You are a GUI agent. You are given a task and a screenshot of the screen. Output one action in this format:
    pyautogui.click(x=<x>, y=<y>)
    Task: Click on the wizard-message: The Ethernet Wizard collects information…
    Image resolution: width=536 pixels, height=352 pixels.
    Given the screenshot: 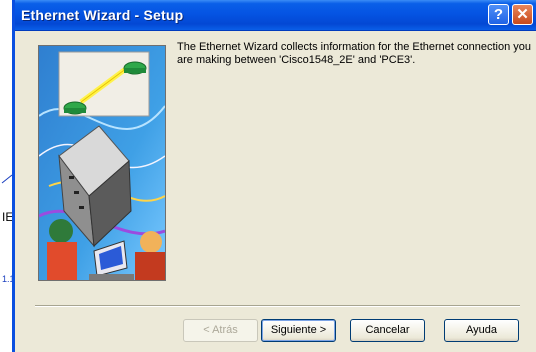 What is the action you would take?
    pyautogui.click(x=354, y=53)
    